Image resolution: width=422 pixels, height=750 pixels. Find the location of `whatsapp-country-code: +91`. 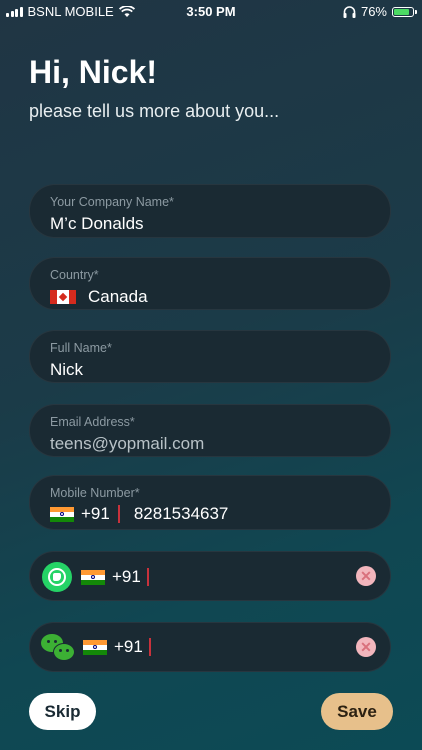

whatsapp-country-code: +91 is located at coordinates (126, 577).